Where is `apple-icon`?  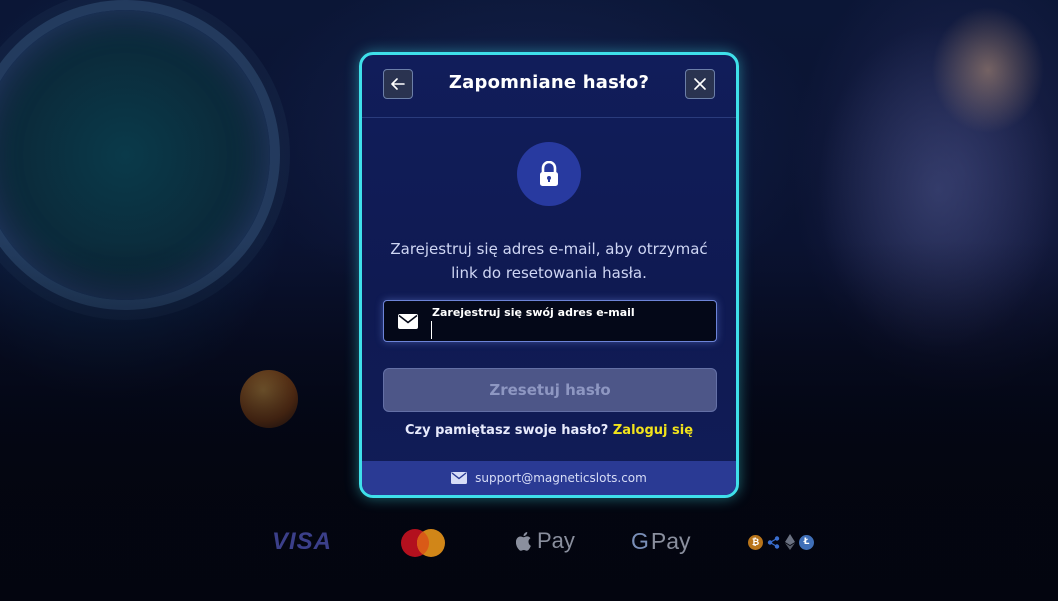 apple-icon is located at coordinates (523, 541).